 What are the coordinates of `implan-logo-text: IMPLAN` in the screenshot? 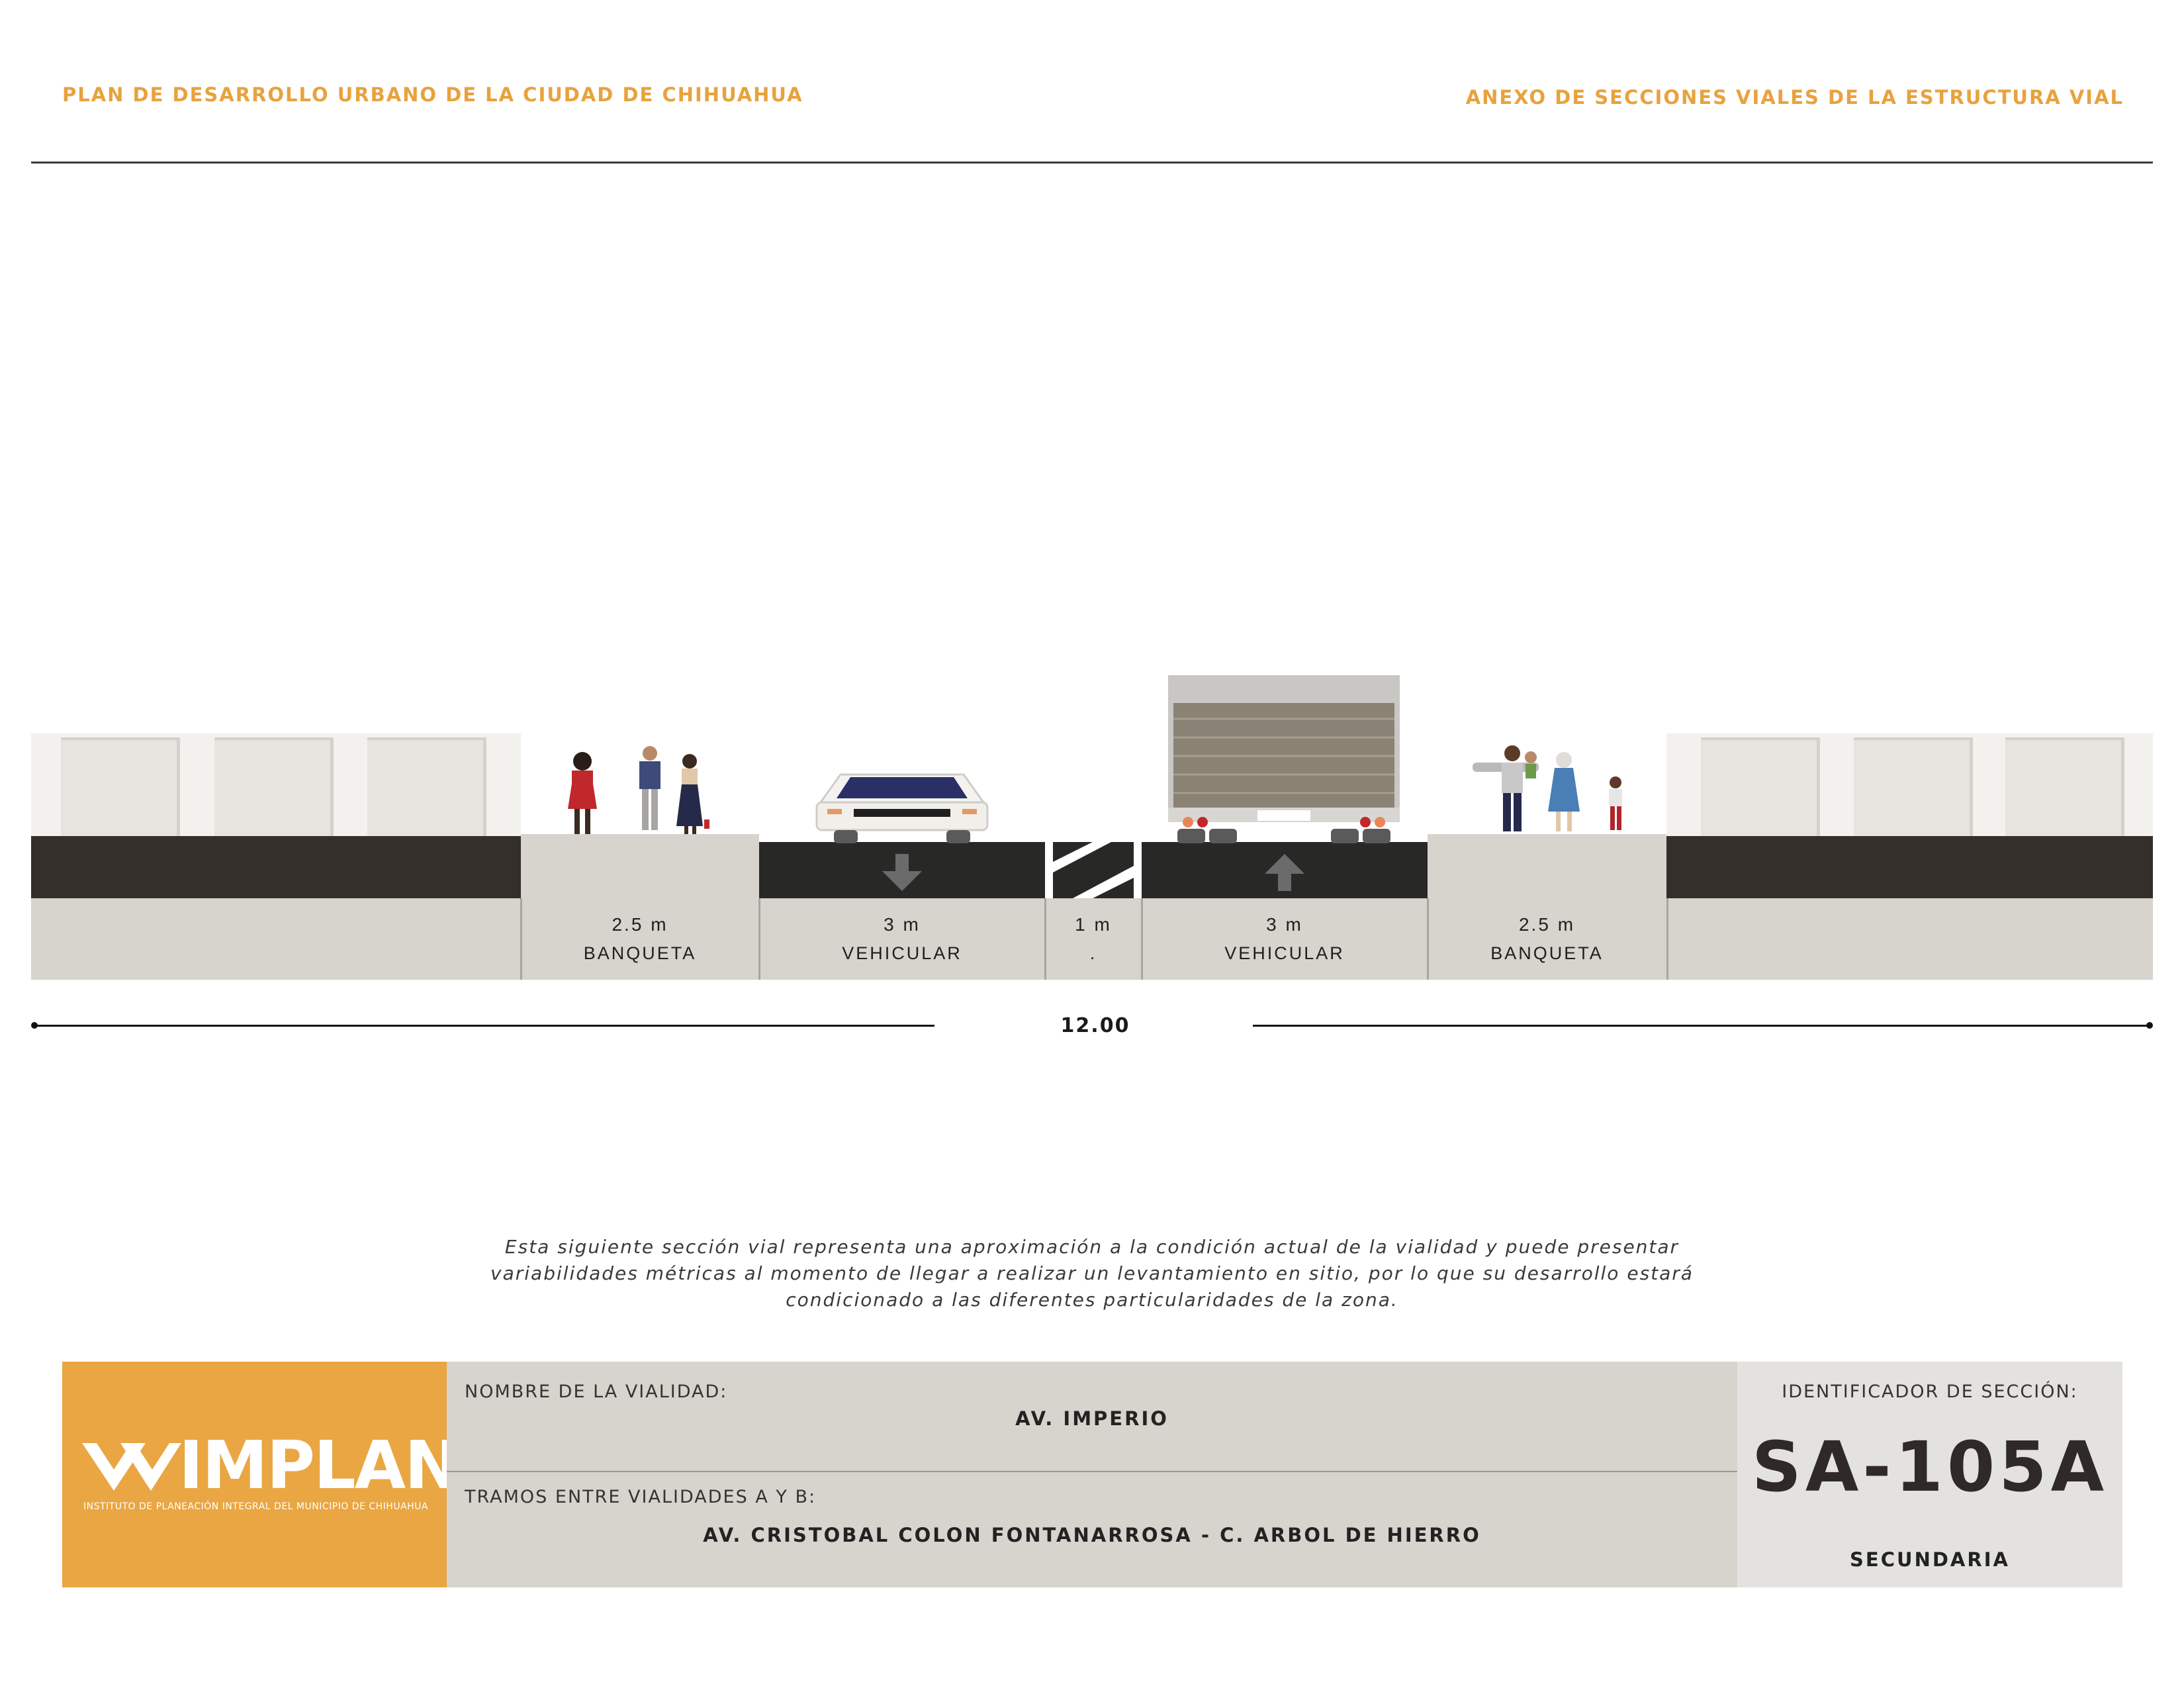 It's located at (319, 1465).